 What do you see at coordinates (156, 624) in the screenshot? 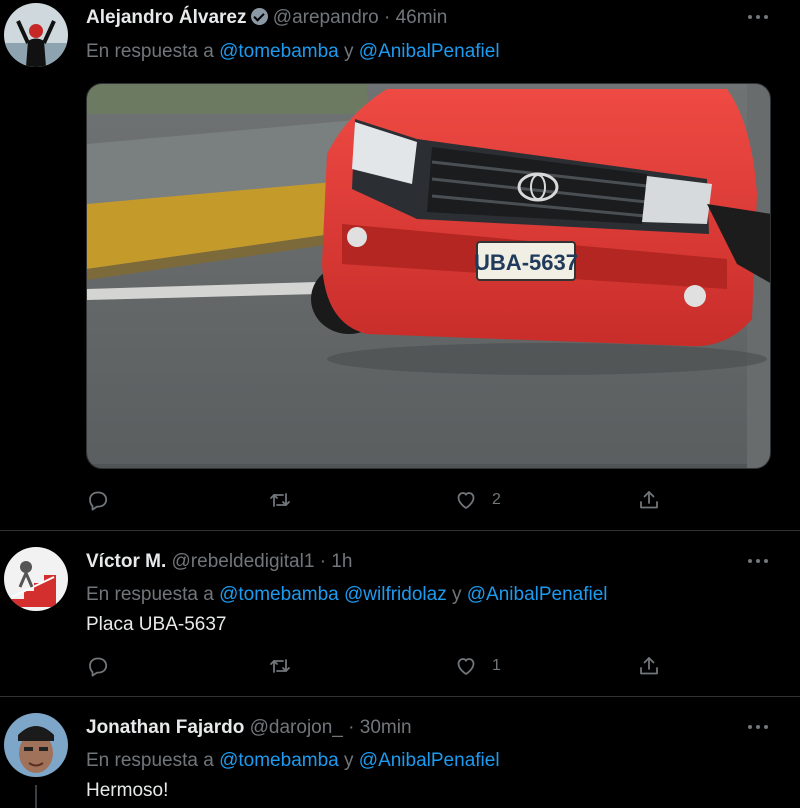
I see `tweet-text: Placa UBA-5637` at bounding box center [156, 624].